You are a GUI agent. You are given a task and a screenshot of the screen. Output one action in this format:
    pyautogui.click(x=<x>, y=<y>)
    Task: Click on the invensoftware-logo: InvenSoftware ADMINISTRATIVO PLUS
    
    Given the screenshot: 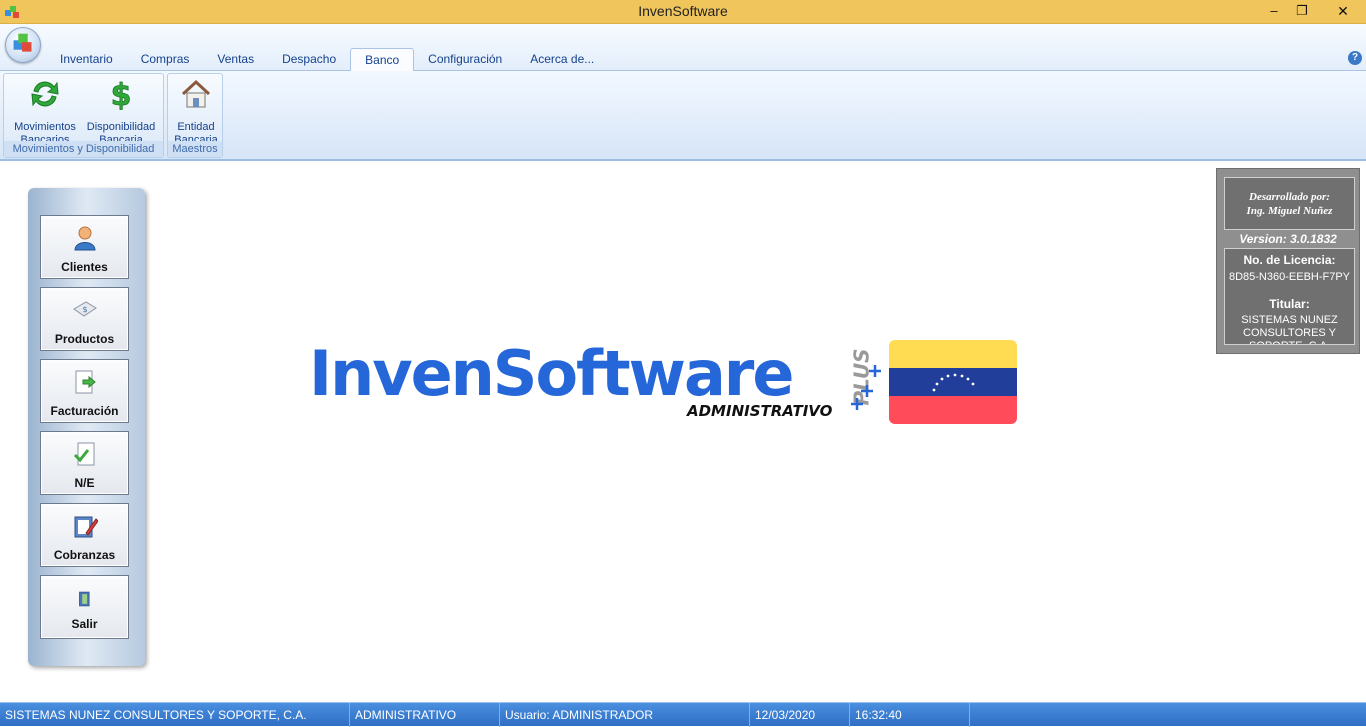 What is the action you would take?
    pyautogui.click(x=665, y=385)
    